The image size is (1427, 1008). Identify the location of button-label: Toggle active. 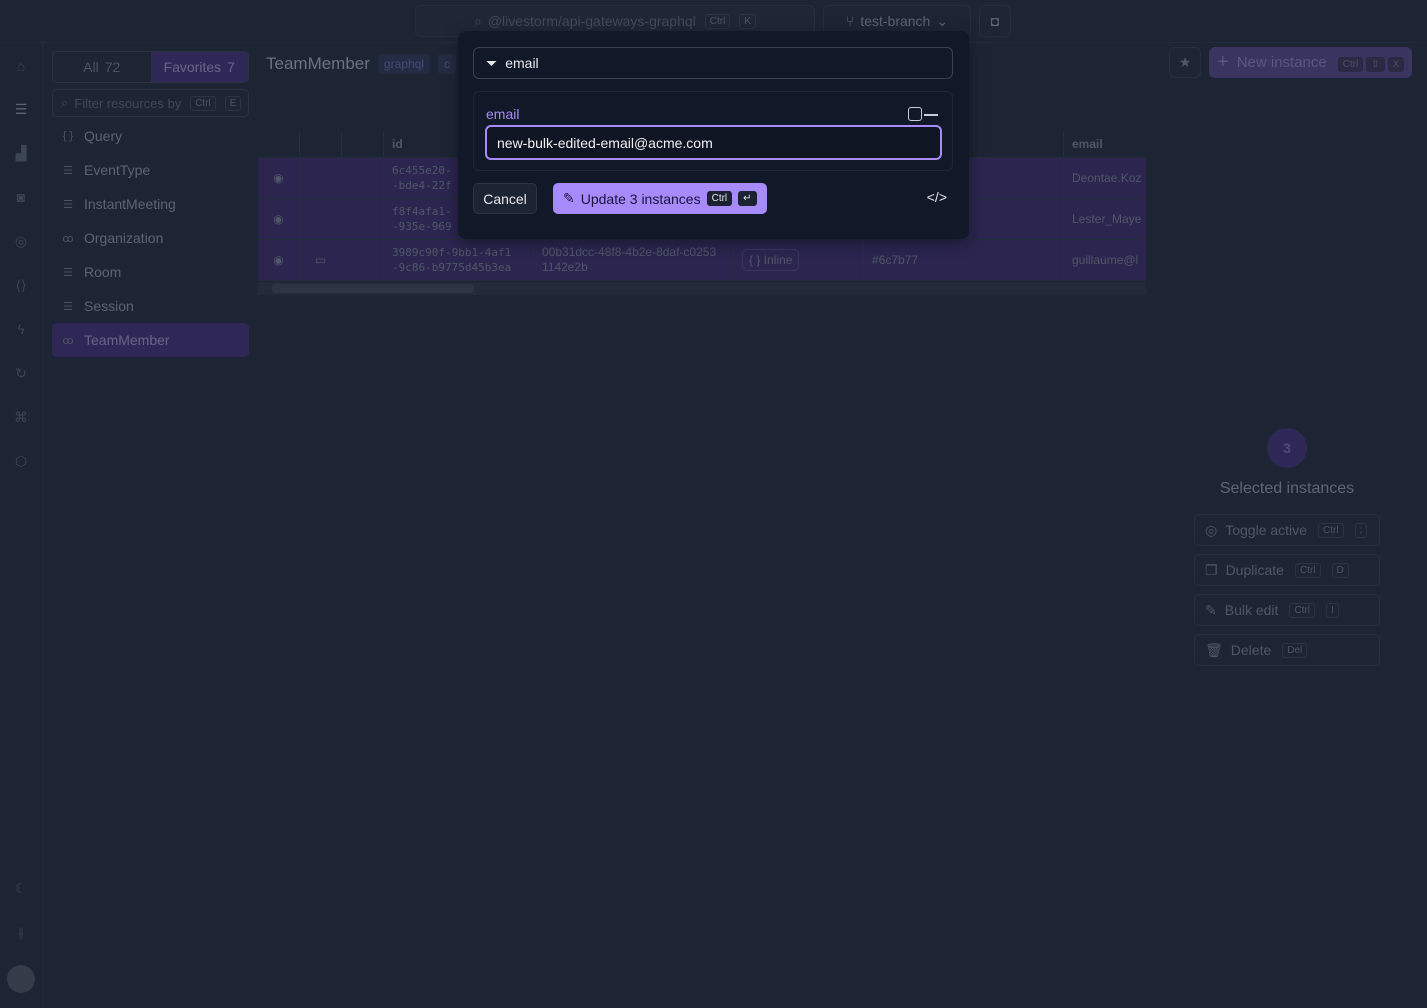
(1266, 530).